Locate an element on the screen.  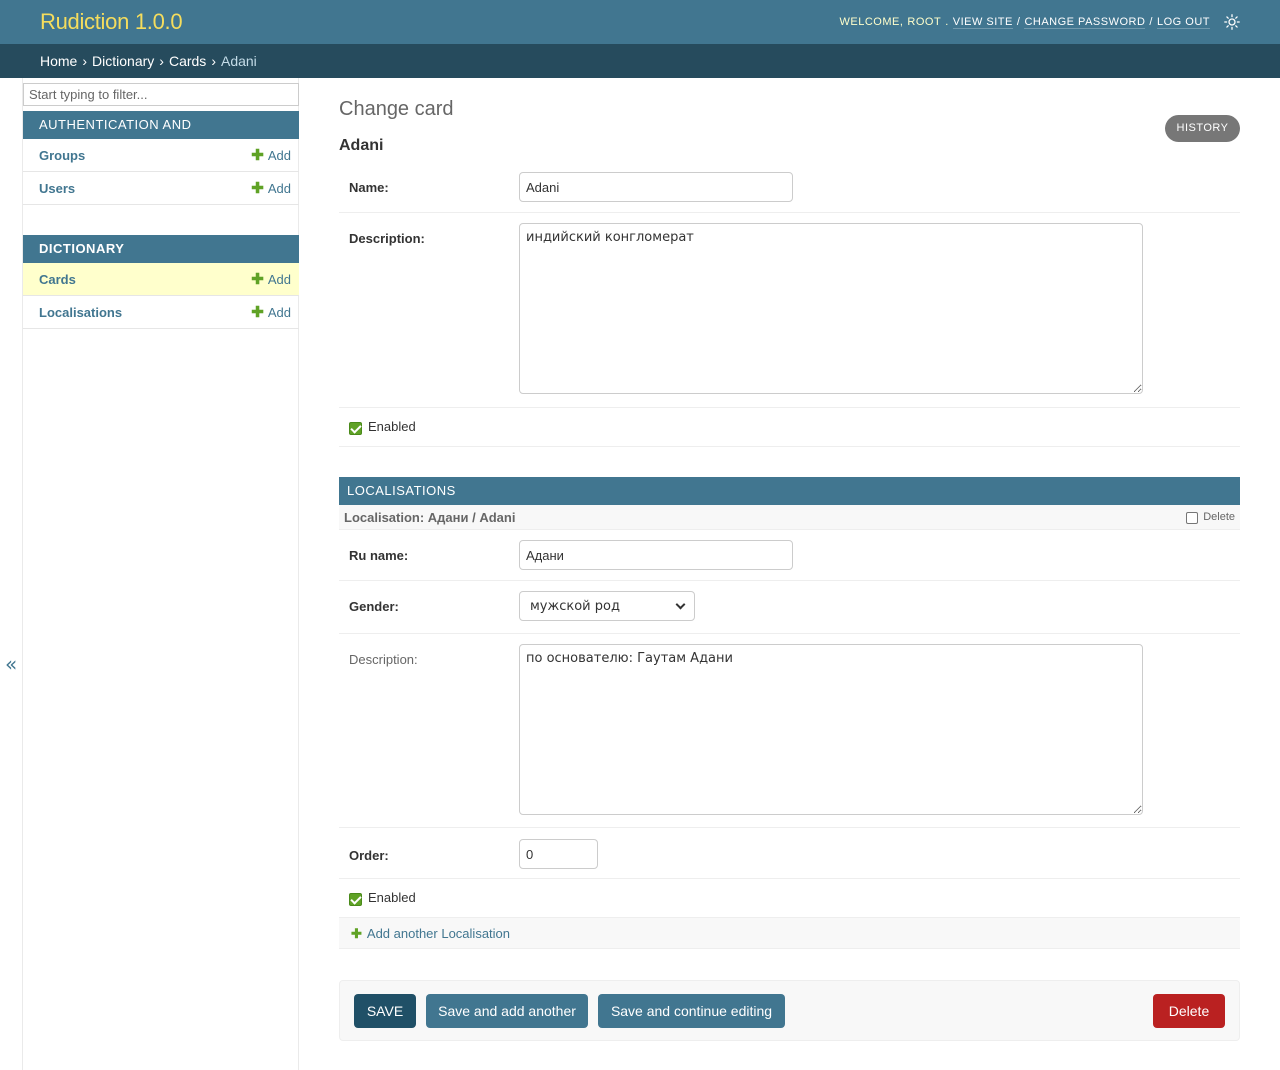
inline-enabled-label: Enabled is located at coordinates (392, 897).